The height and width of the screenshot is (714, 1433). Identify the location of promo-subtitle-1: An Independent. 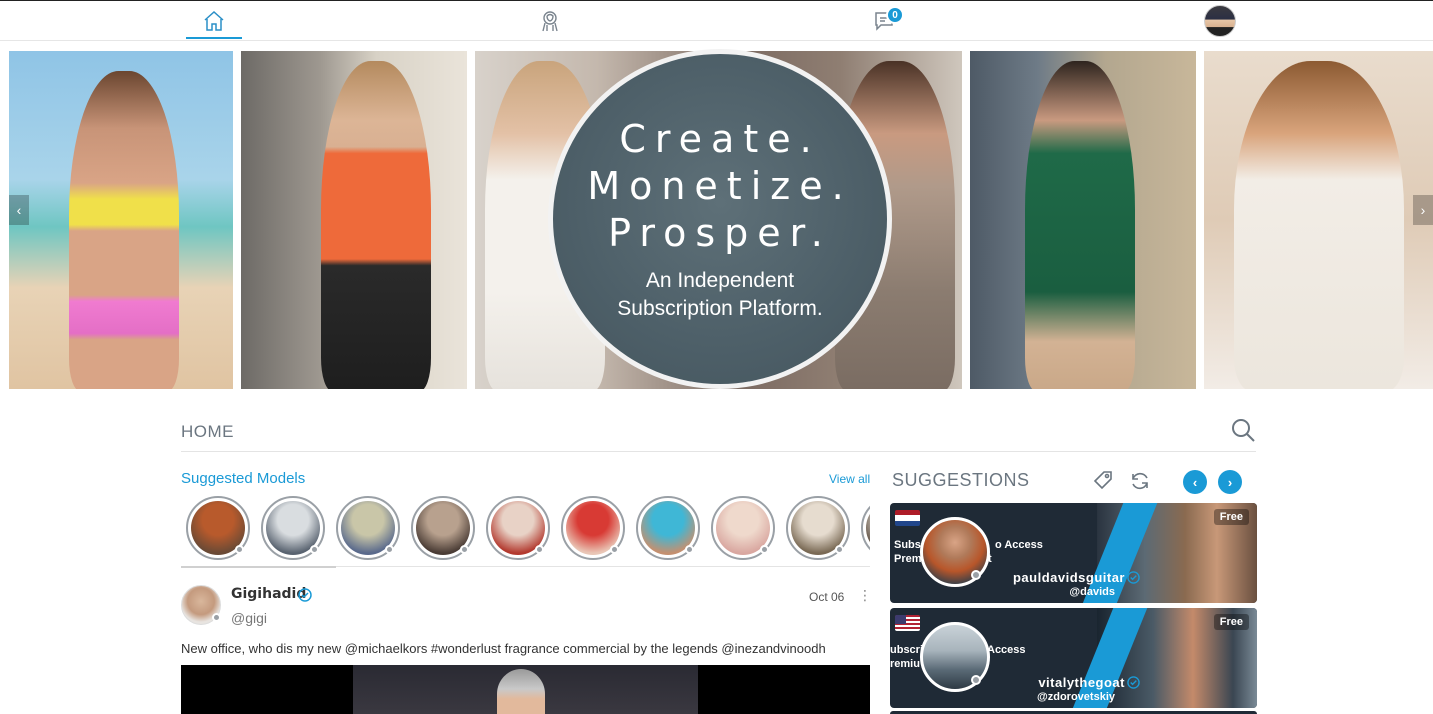
(720, 280).